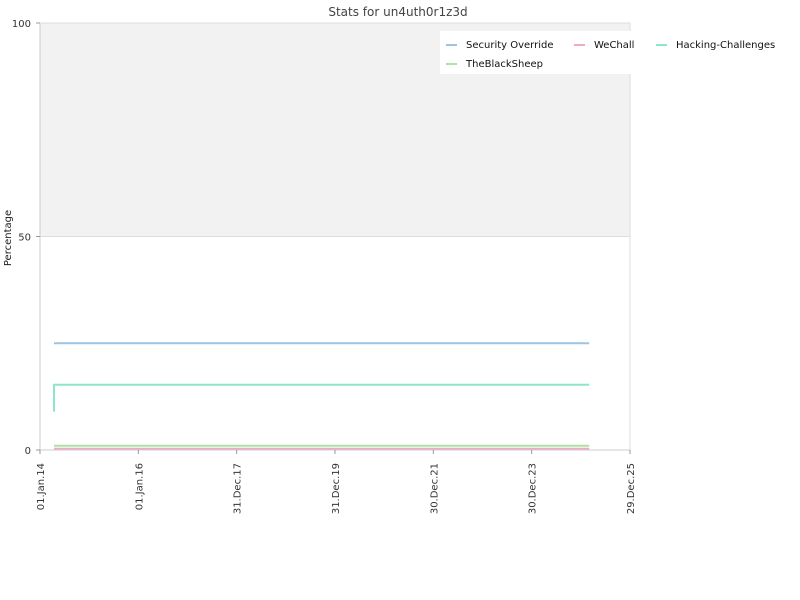 This screenshot has width=800, height=600. What do you see at coordinates (434, 488) in the screenshot?
I see `x-tick-label: 30.Dec.21` at bounding box center [434, 488].